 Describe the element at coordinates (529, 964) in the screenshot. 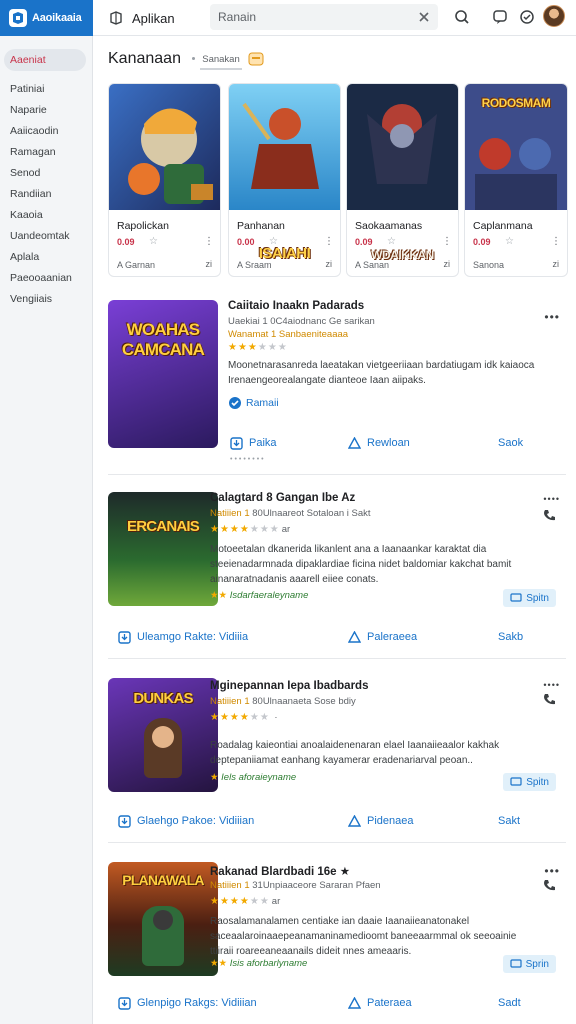

I see `install-button: Sprin` at that location.